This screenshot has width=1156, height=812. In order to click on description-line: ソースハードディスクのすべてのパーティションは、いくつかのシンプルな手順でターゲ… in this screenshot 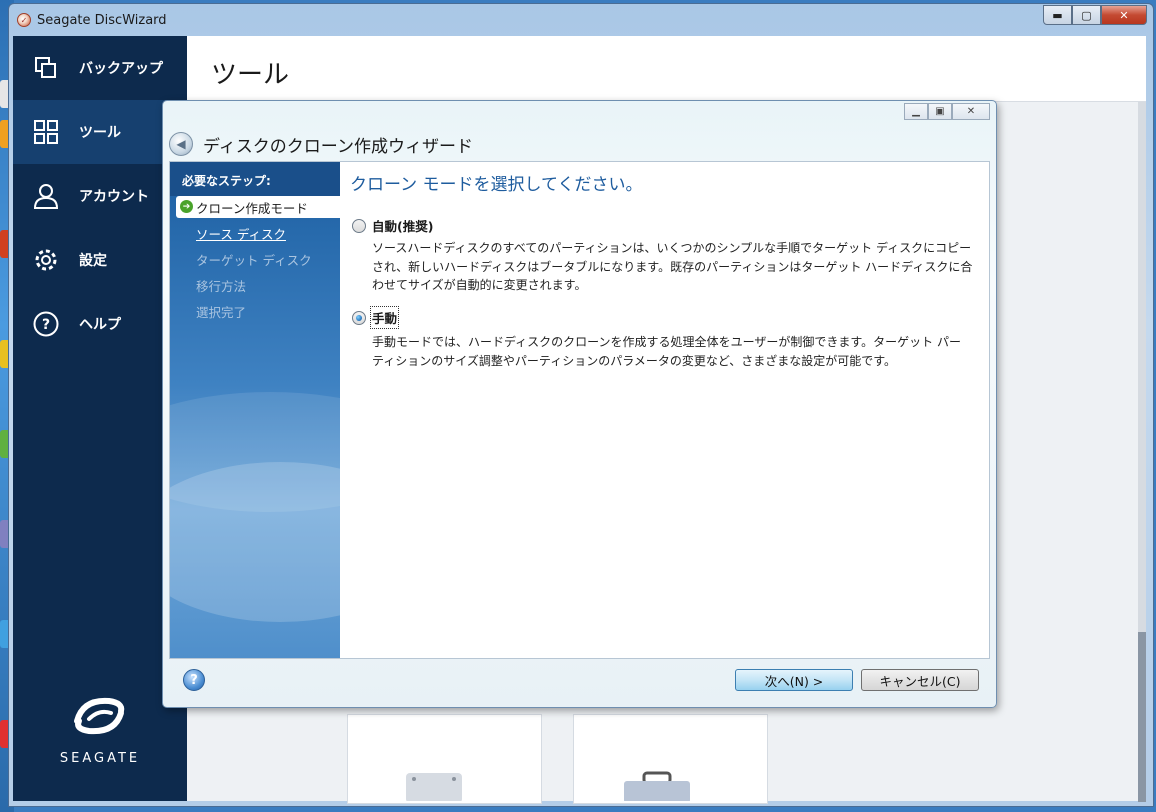, I will do `click(672, 248)`.